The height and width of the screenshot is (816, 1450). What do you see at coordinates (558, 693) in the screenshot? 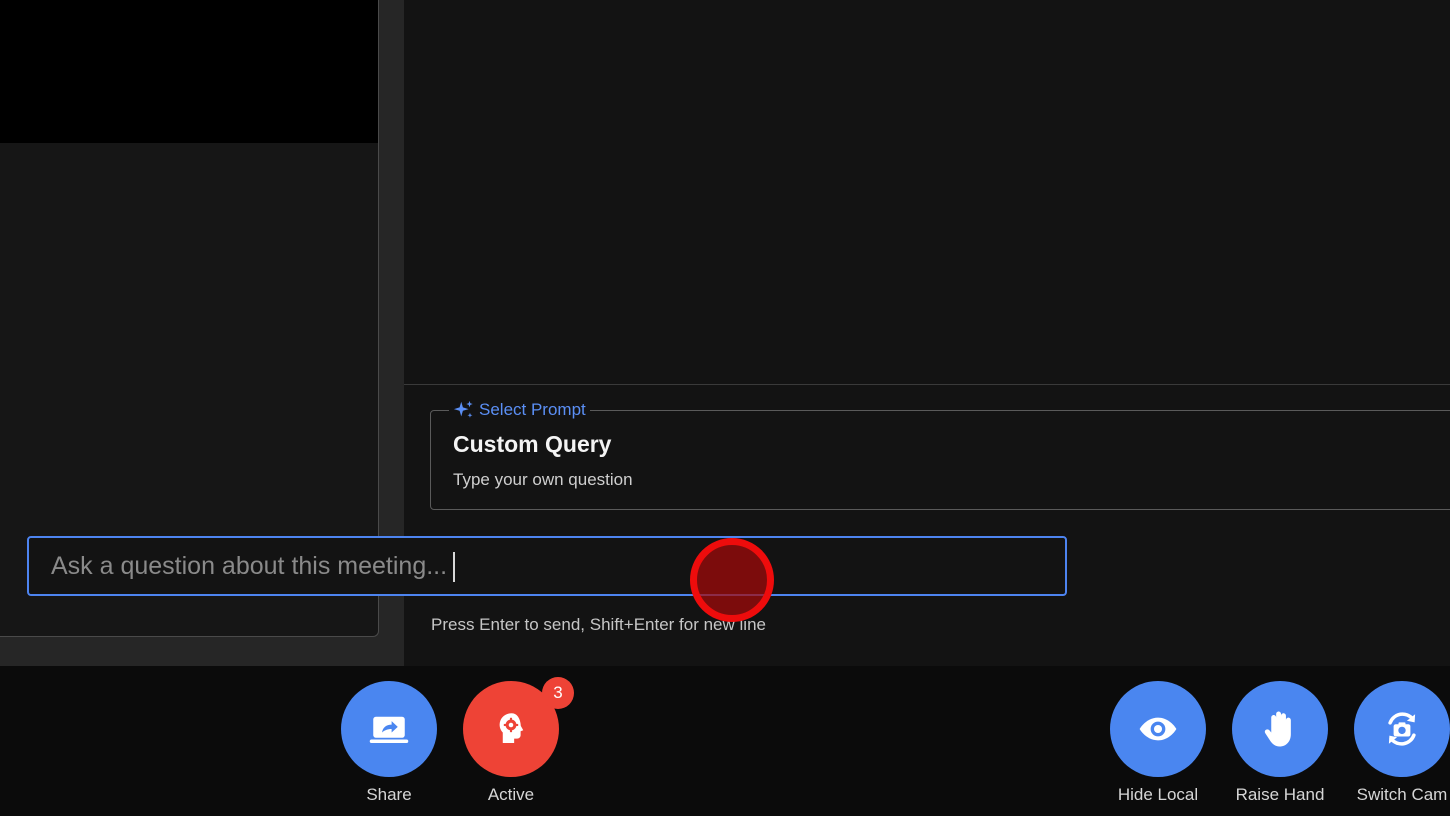
I see `notification-badge: 3` at bounding box center [558, 693].